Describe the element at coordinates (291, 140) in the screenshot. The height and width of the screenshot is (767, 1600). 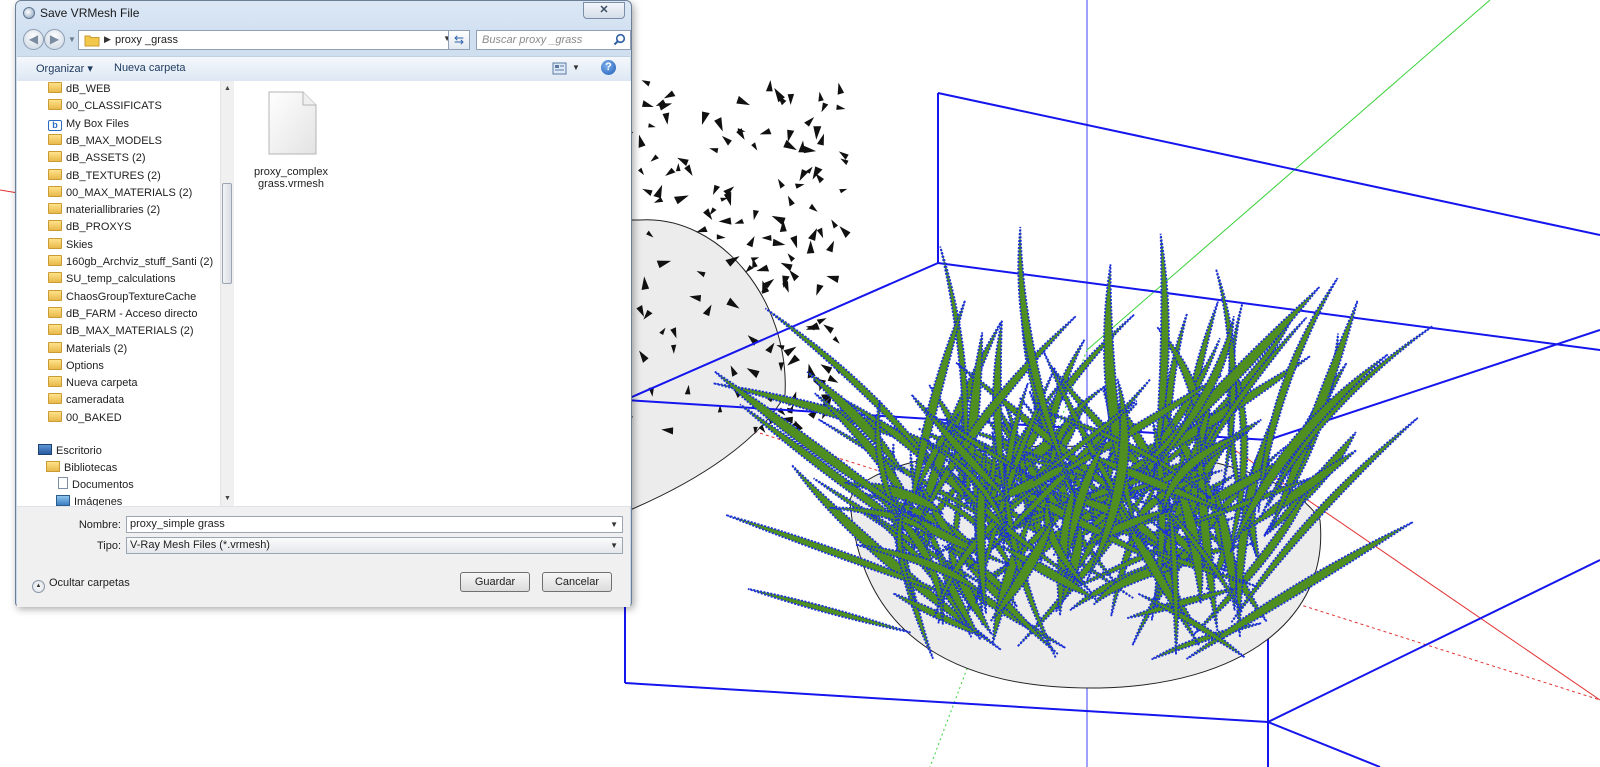
I see `file-item: proxy_complex grass.vrmesh` at that location.